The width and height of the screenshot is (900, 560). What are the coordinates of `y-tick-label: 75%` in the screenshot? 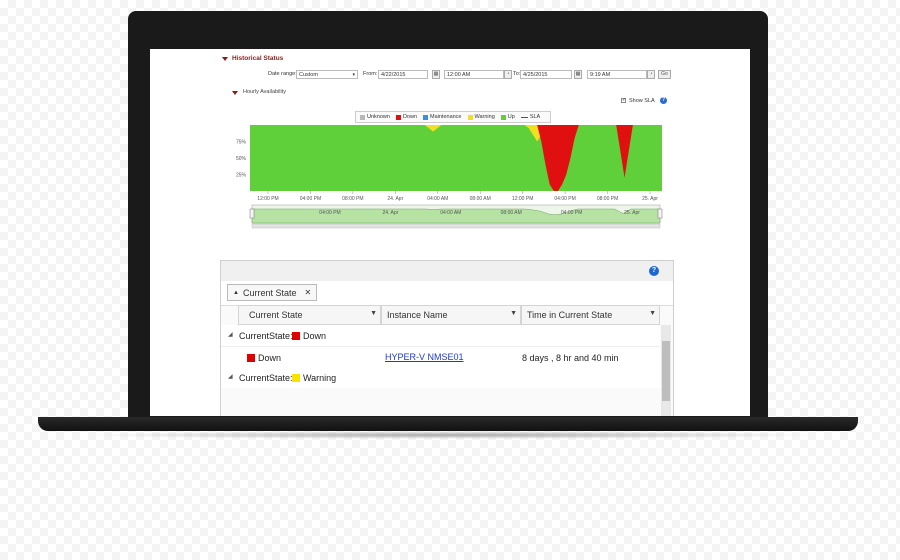 It's located at (241, 143).